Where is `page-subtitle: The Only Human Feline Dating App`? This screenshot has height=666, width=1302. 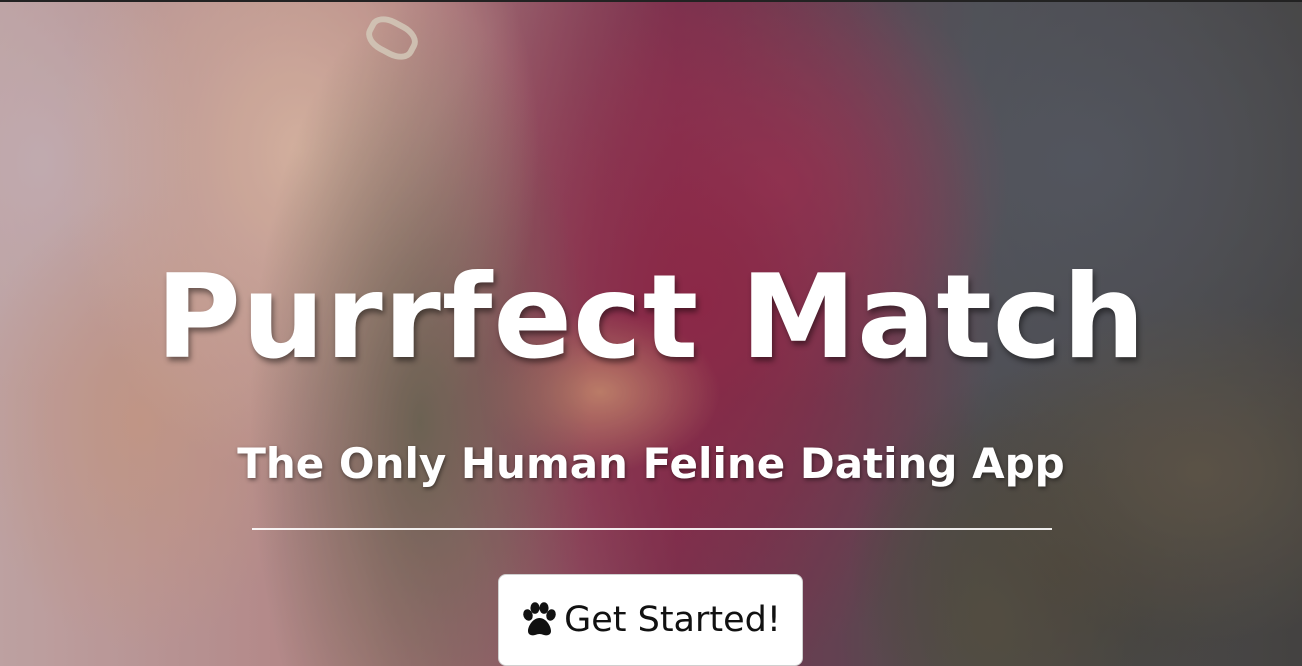 page-subtitle: The Only Human Feline Dating App is located at coordinates (651, 463).